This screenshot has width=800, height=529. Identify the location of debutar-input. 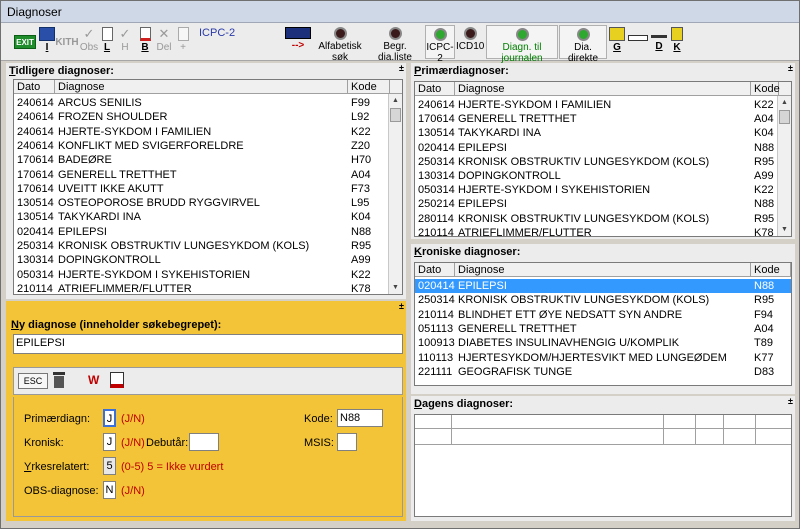
(204, 442).